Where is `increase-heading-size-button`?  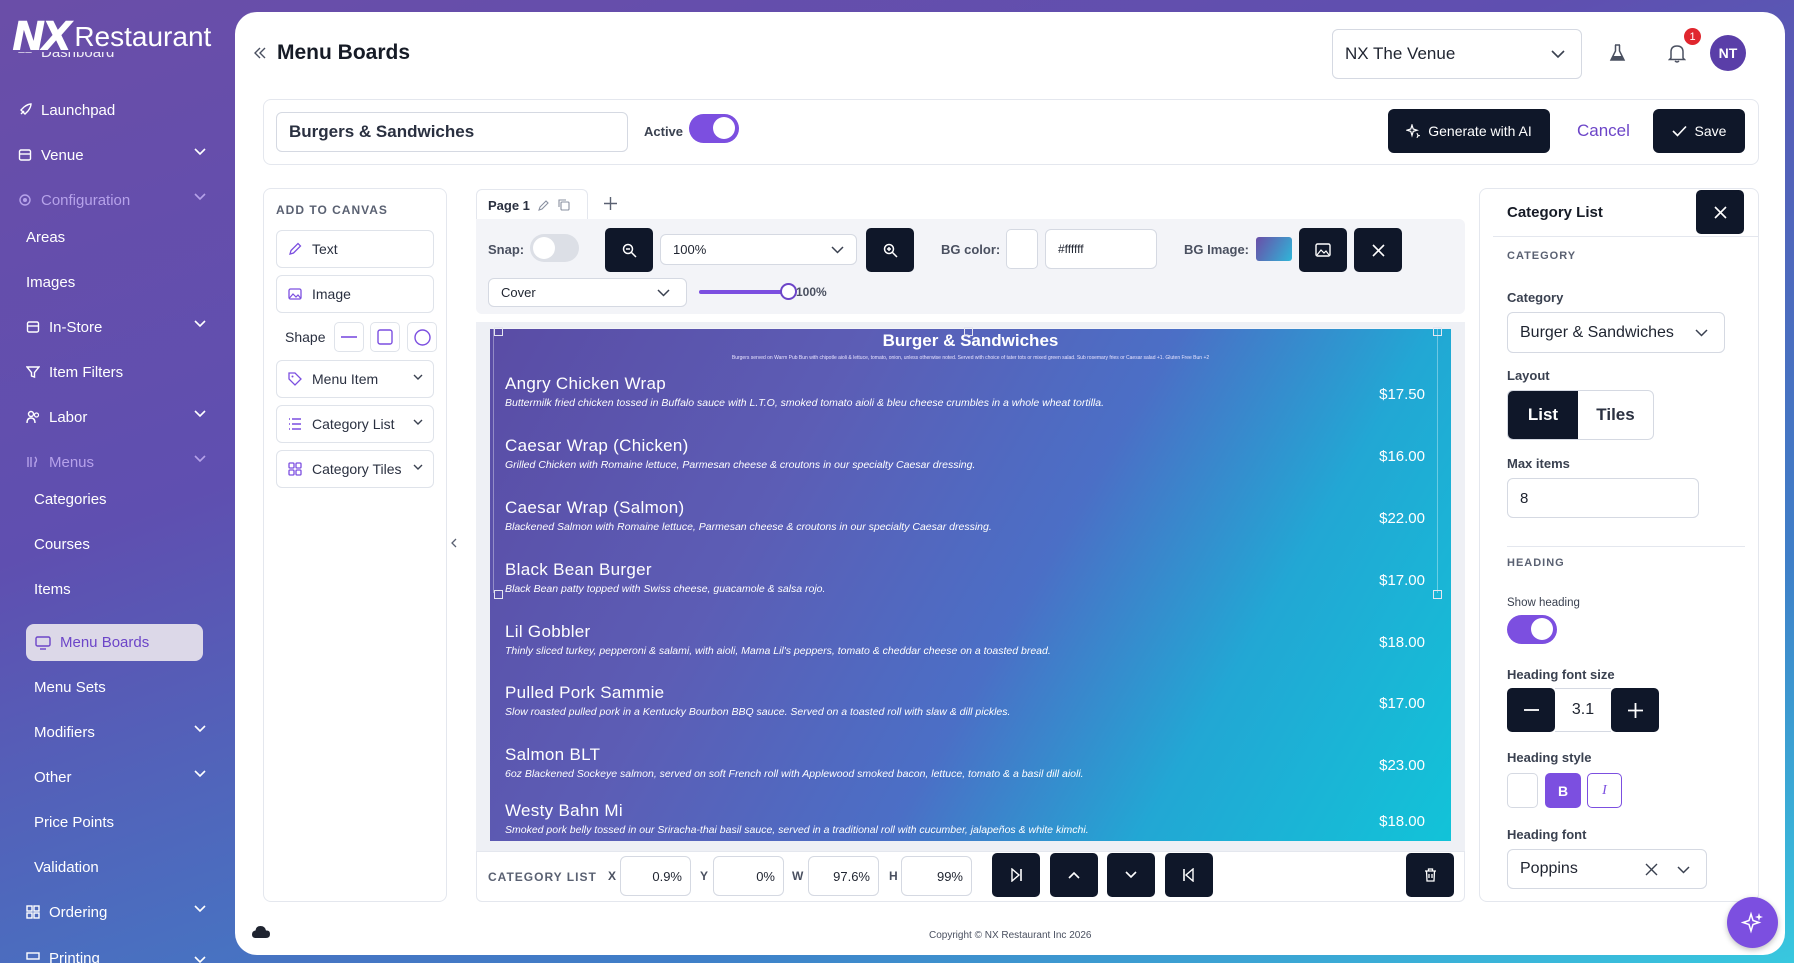
increase-heading-size-button is located at coordinates (1635, 710).